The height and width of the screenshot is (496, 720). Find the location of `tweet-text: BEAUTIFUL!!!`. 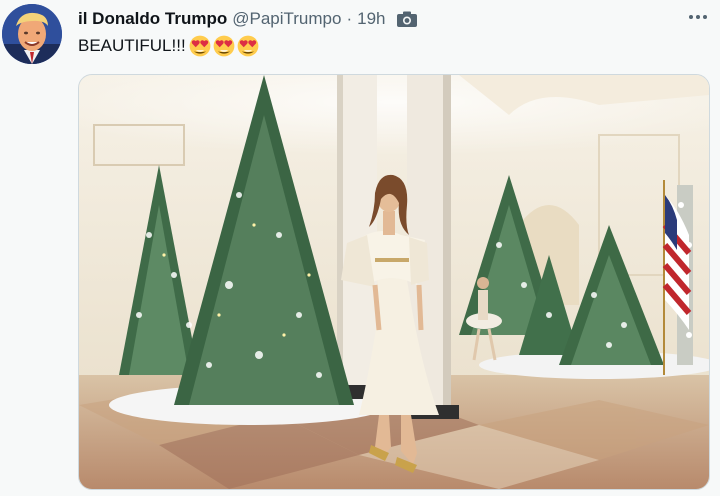

tweet-text: BEAUTIFUL!!! is located at coordinates (168, 46).